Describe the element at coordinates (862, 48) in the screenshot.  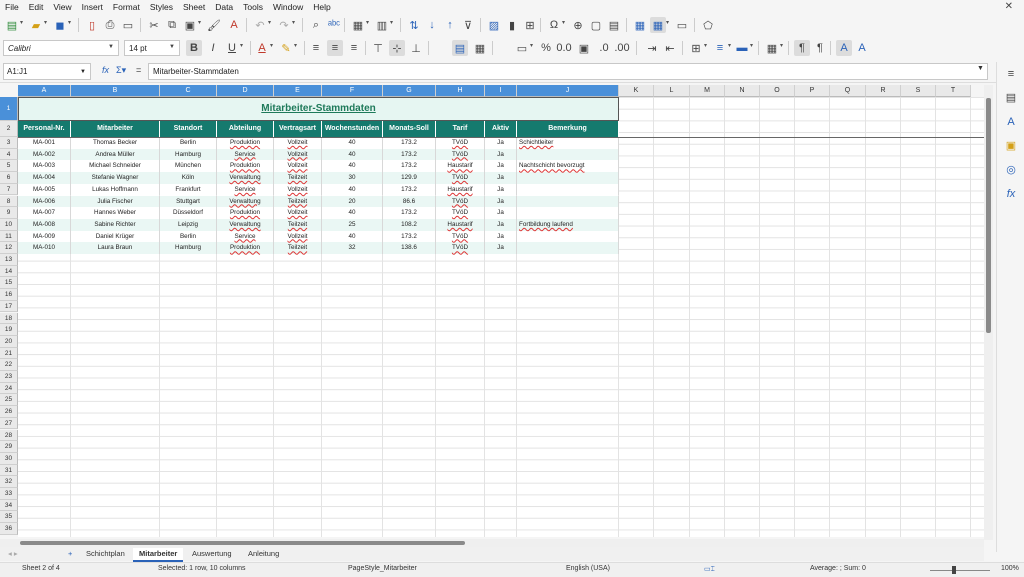
I see `text-vertical-icon: A` at that location.